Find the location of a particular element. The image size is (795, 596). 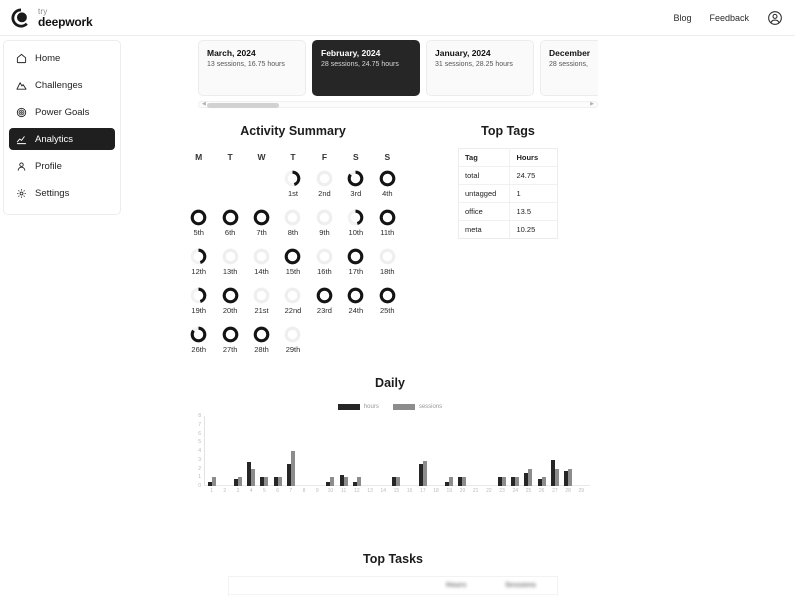

sidebar-item-home: Home is located at coordinates (62, 58).